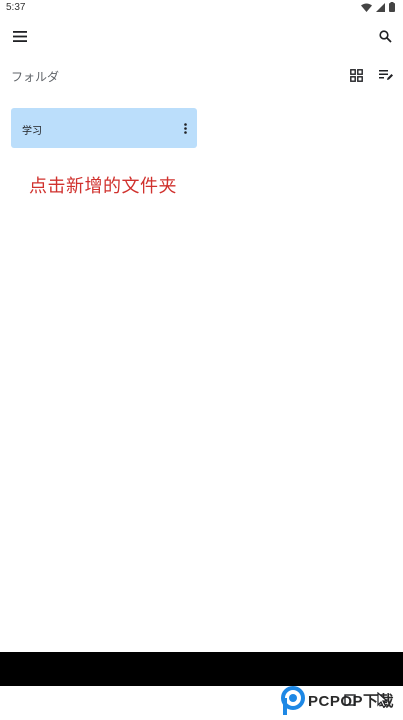 This screenshot has width=403, height=720. I want to click on sort-edit-button, so click(386, 75).